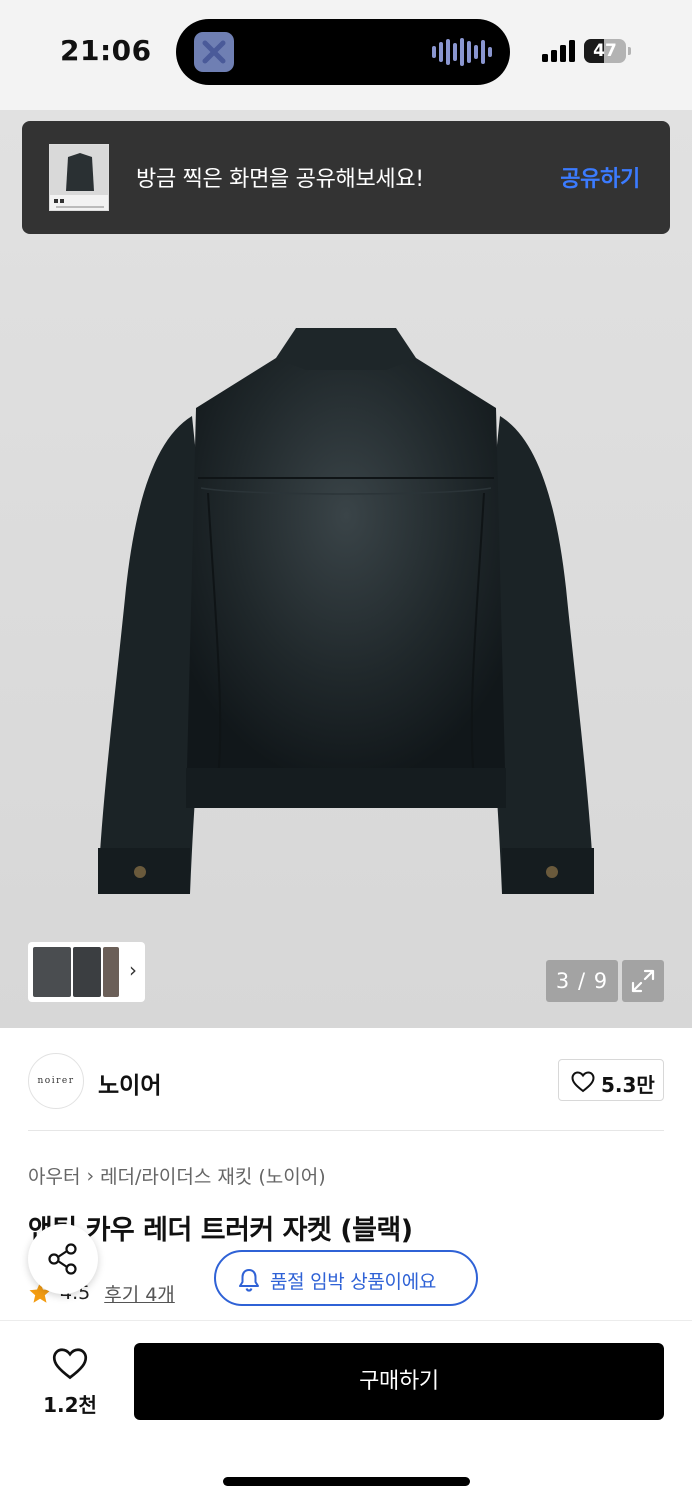 The height and width of the screenshot is (1500, 692). Describe the element at coordinates (582, 981) in the screenshot. I see `image-page-counter: 3 / 9` at that location.